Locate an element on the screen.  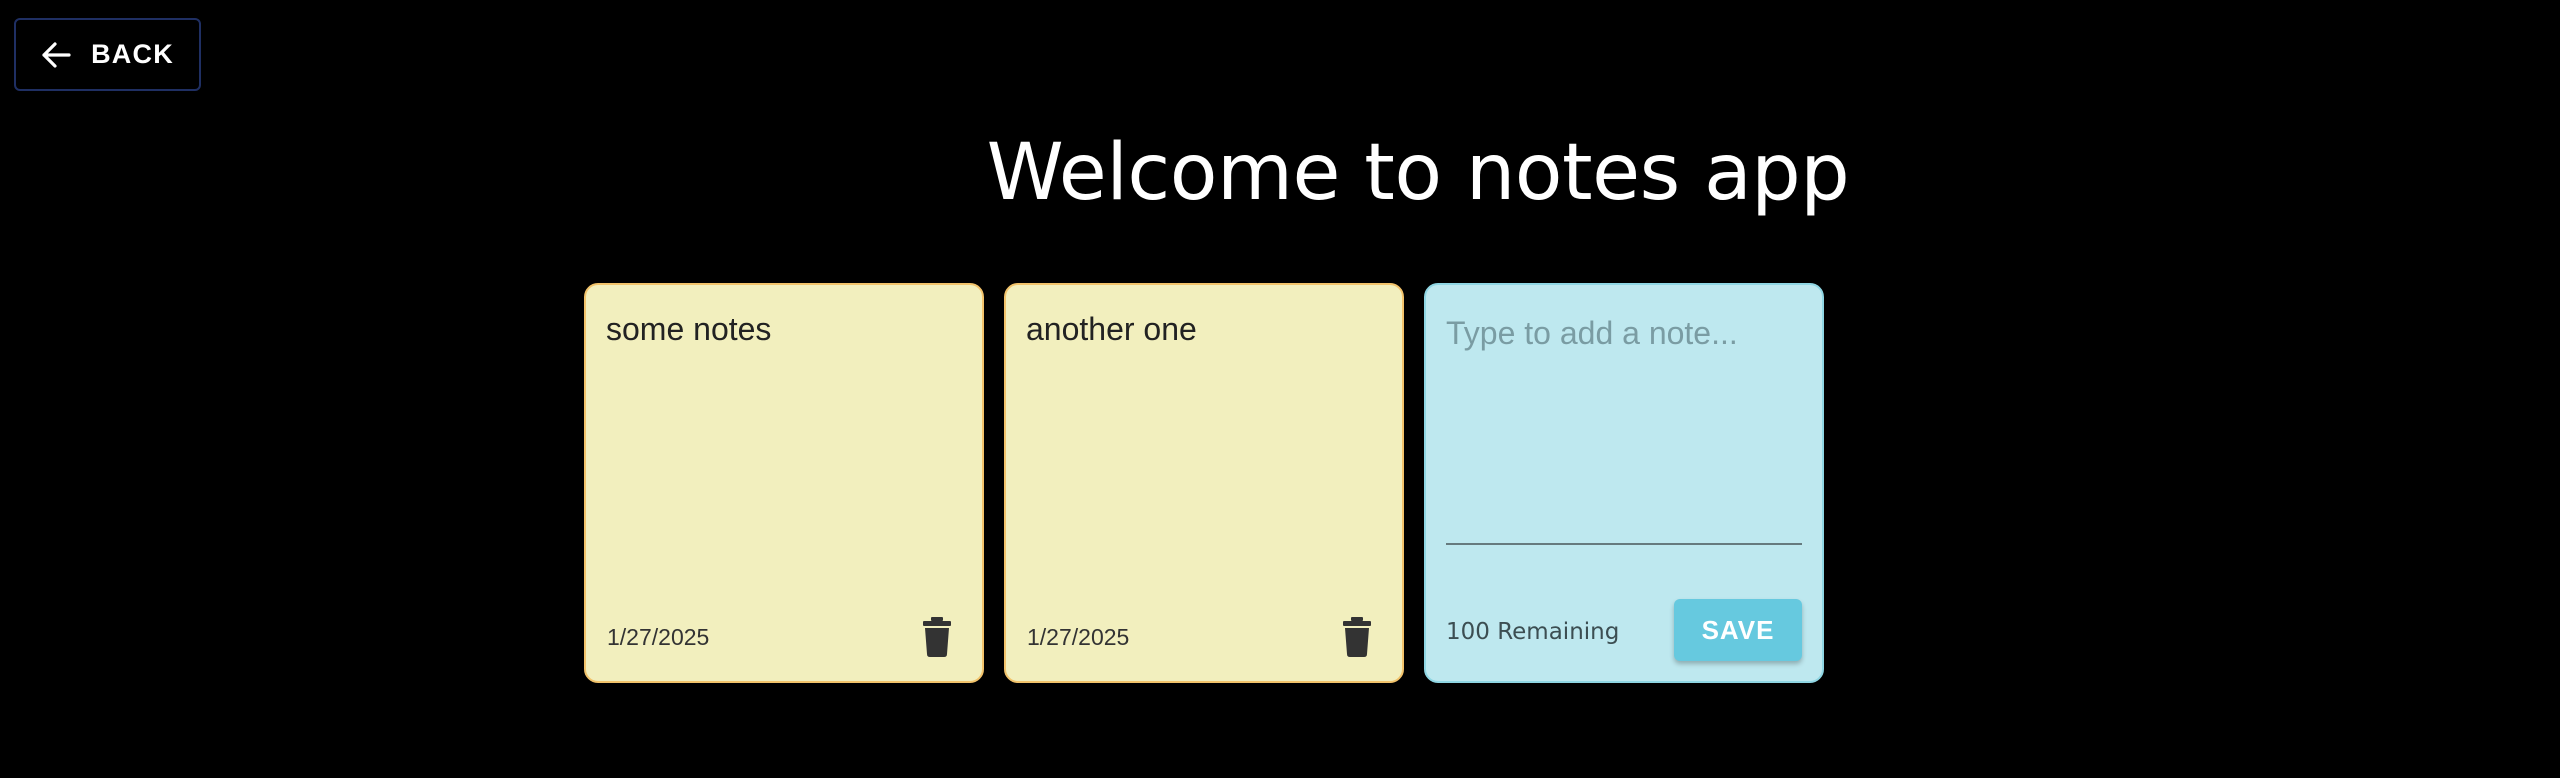
new-note-card: 100 Remaining SAVE is located at coordinates (1624, 483).